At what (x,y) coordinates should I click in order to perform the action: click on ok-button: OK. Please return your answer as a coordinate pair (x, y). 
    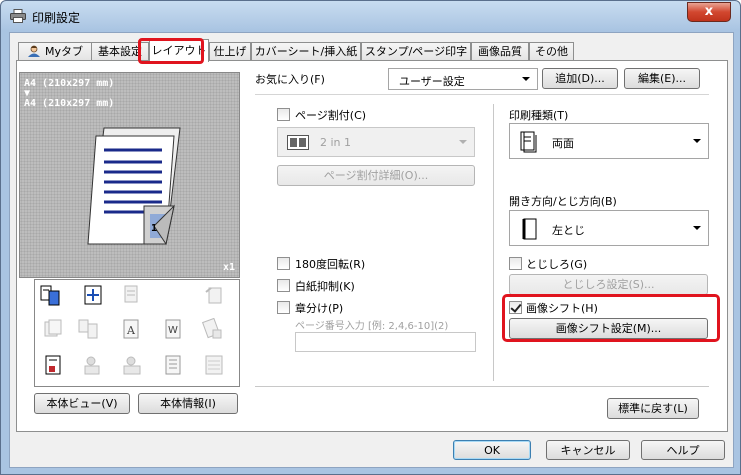
    Looking at the image, I should click on (492, 450).